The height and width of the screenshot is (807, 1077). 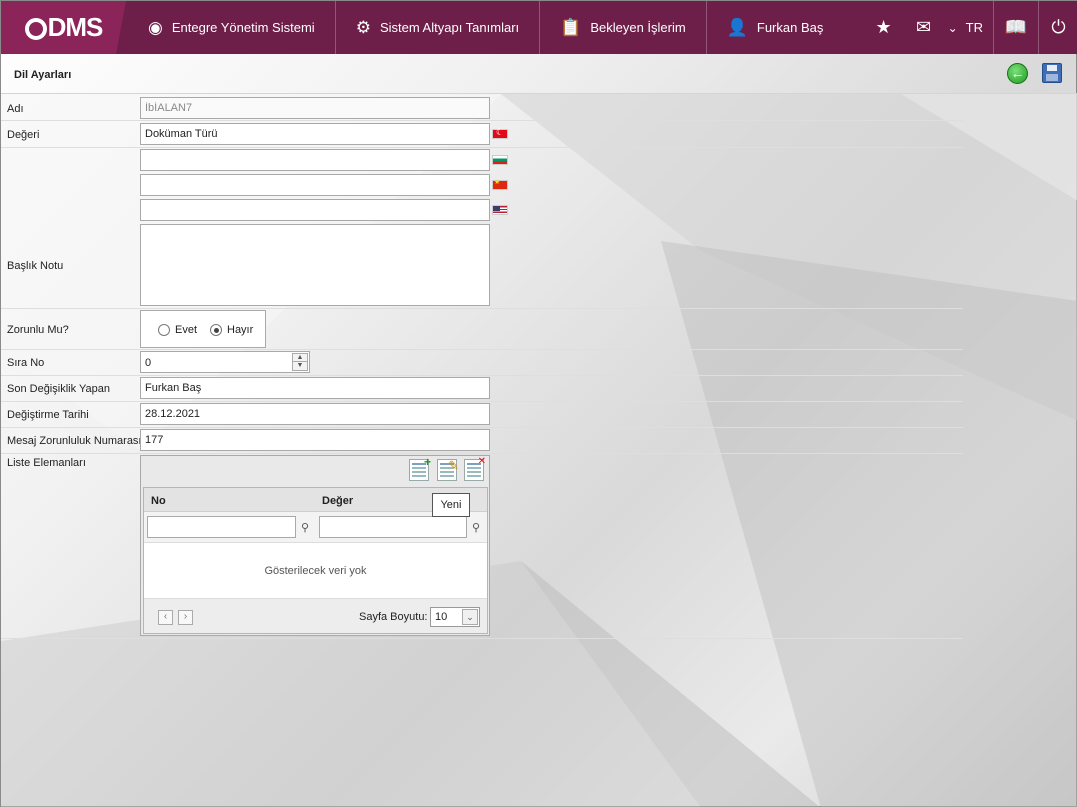 What do you see at coordinates (315, 265) in the screenshot?
I see `note-textarea` at bounding box center [315, 265].